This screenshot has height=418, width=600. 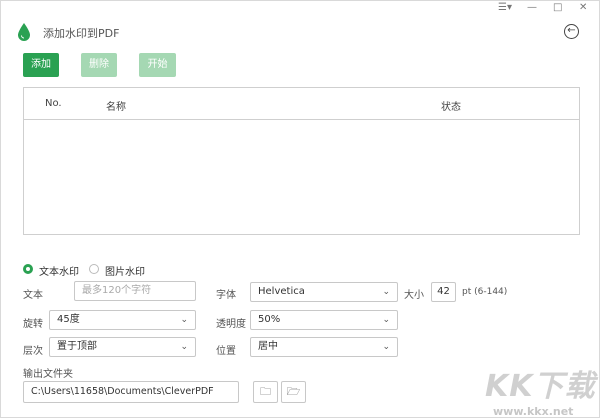 What do you see at coordinates (226, 351) in the screenshot?
I see `position-label: 位置` at bounding box center [226, 351].